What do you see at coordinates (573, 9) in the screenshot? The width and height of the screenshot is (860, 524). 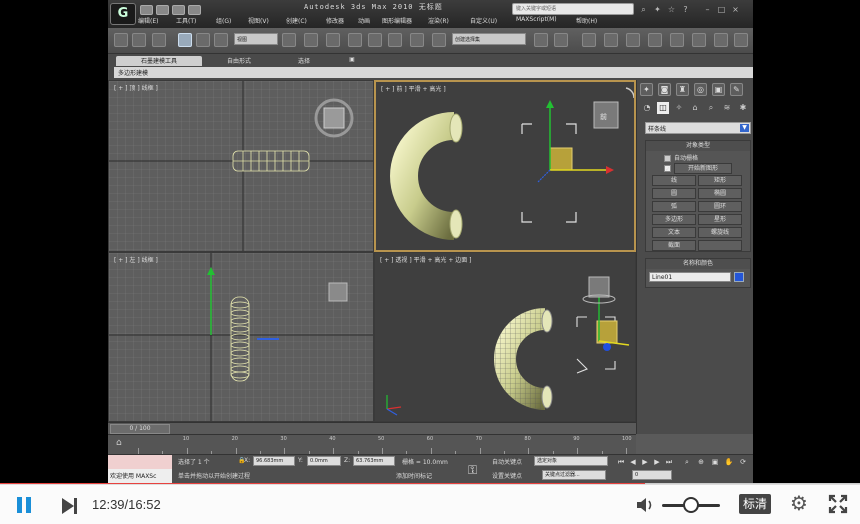 I see `search-input: 键入关键字或短语` at bounding box center [573, 9].